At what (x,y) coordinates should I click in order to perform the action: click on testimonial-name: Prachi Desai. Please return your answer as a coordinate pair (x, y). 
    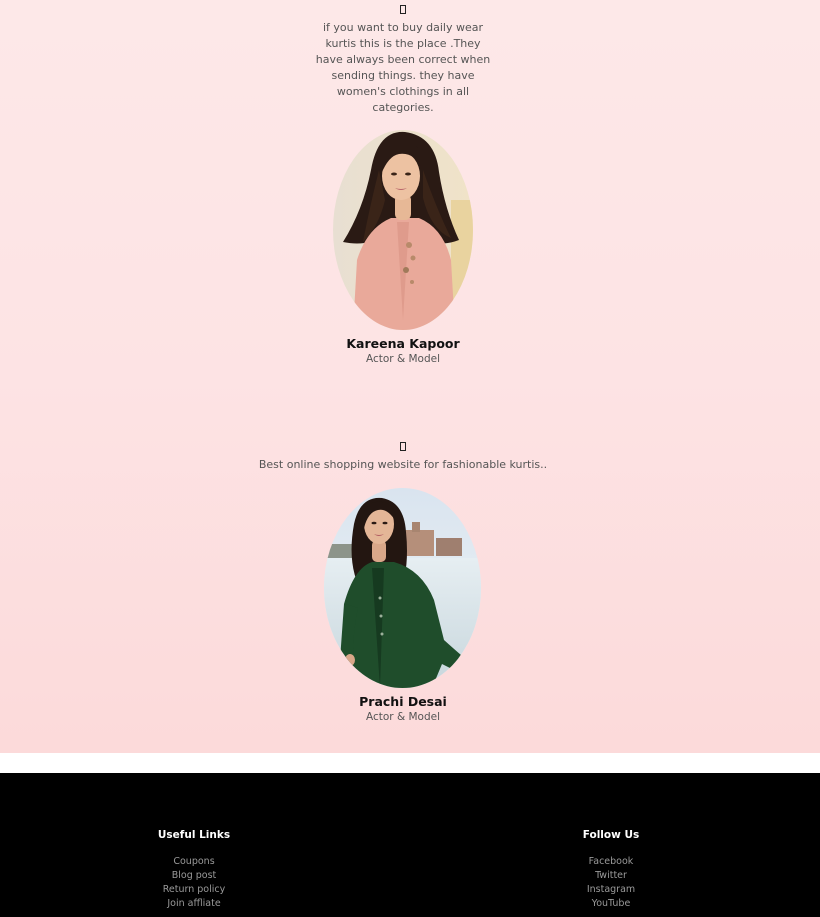
    Looking at the image, I should click on (403, 701).